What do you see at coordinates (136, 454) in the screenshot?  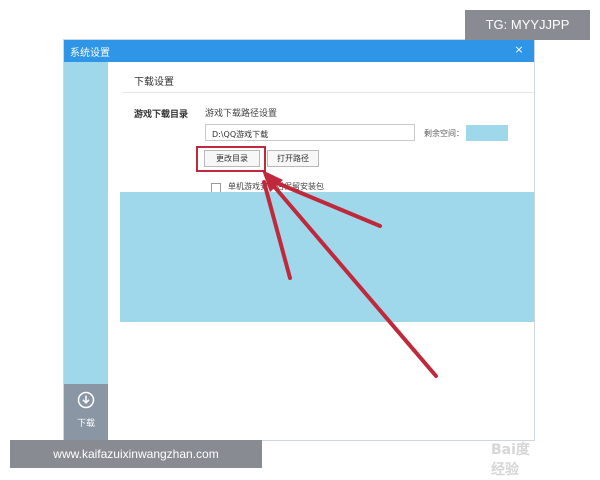 I see `url-overlay: www.kaifazuixinwangzhan.com` at bounding box center [136, 454].